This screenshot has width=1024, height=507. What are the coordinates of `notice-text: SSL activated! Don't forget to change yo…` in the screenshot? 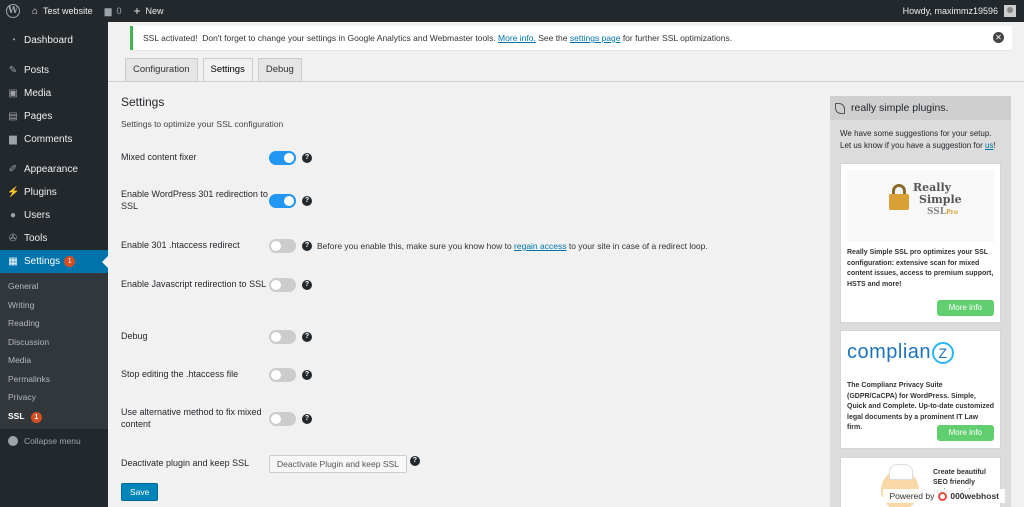 It's located at (321, 38).